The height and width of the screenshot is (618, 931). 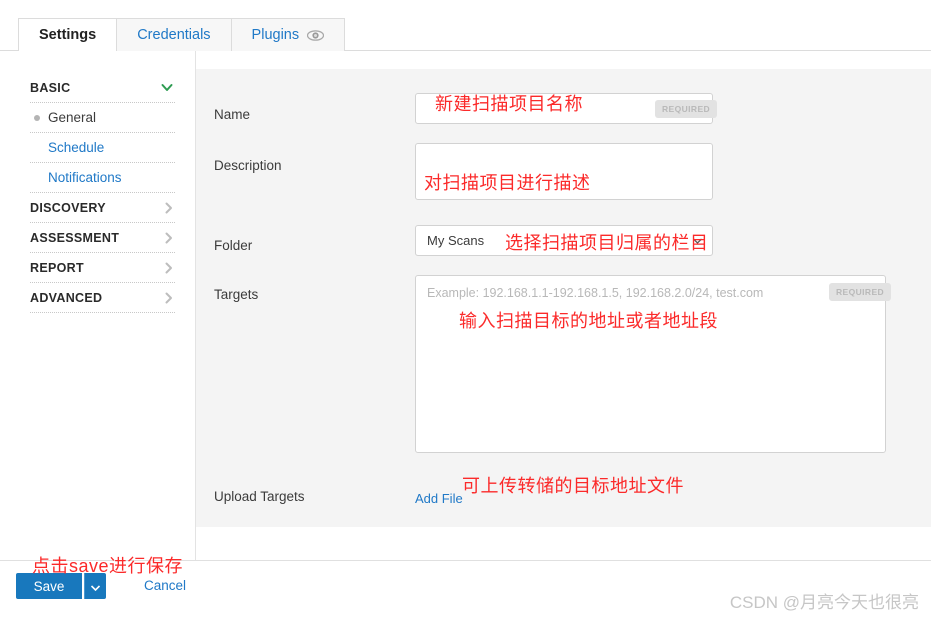 I want to click on tab-bar: Settings Credentials Plugins, so click(x=465, y=26).